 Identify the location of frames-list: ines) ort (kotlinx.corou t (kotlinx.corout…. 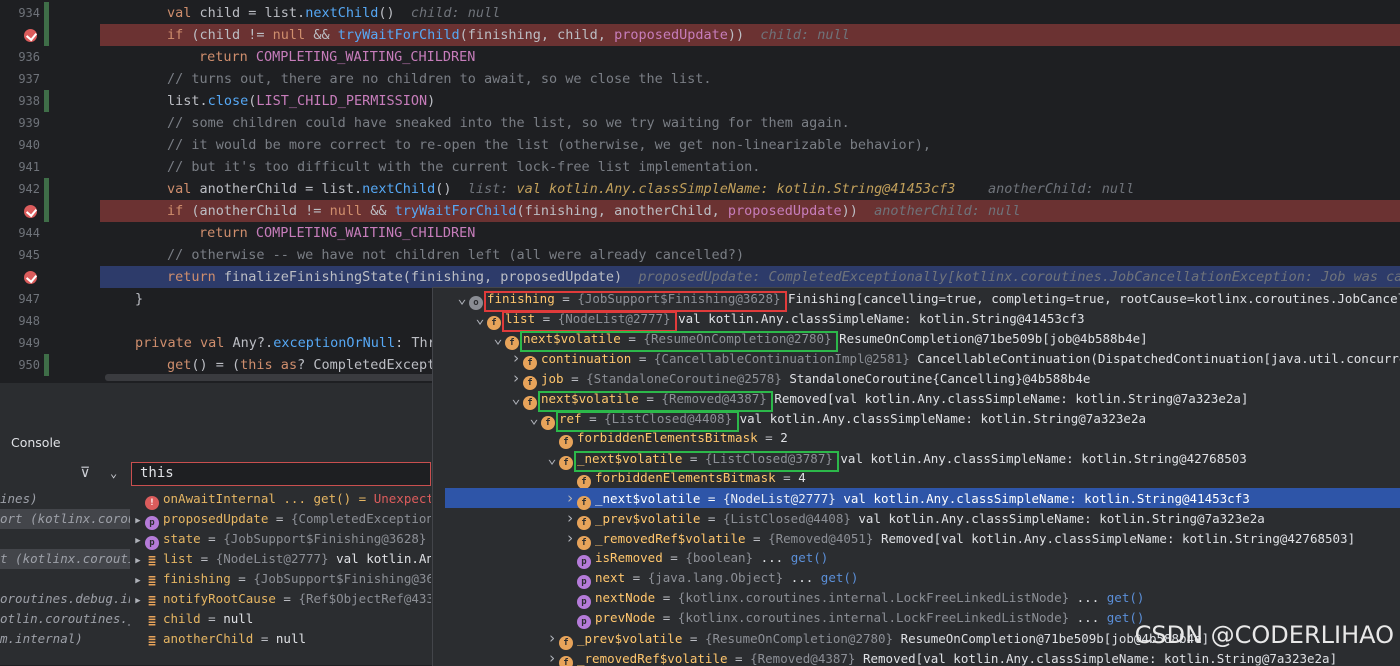
(65, 577).